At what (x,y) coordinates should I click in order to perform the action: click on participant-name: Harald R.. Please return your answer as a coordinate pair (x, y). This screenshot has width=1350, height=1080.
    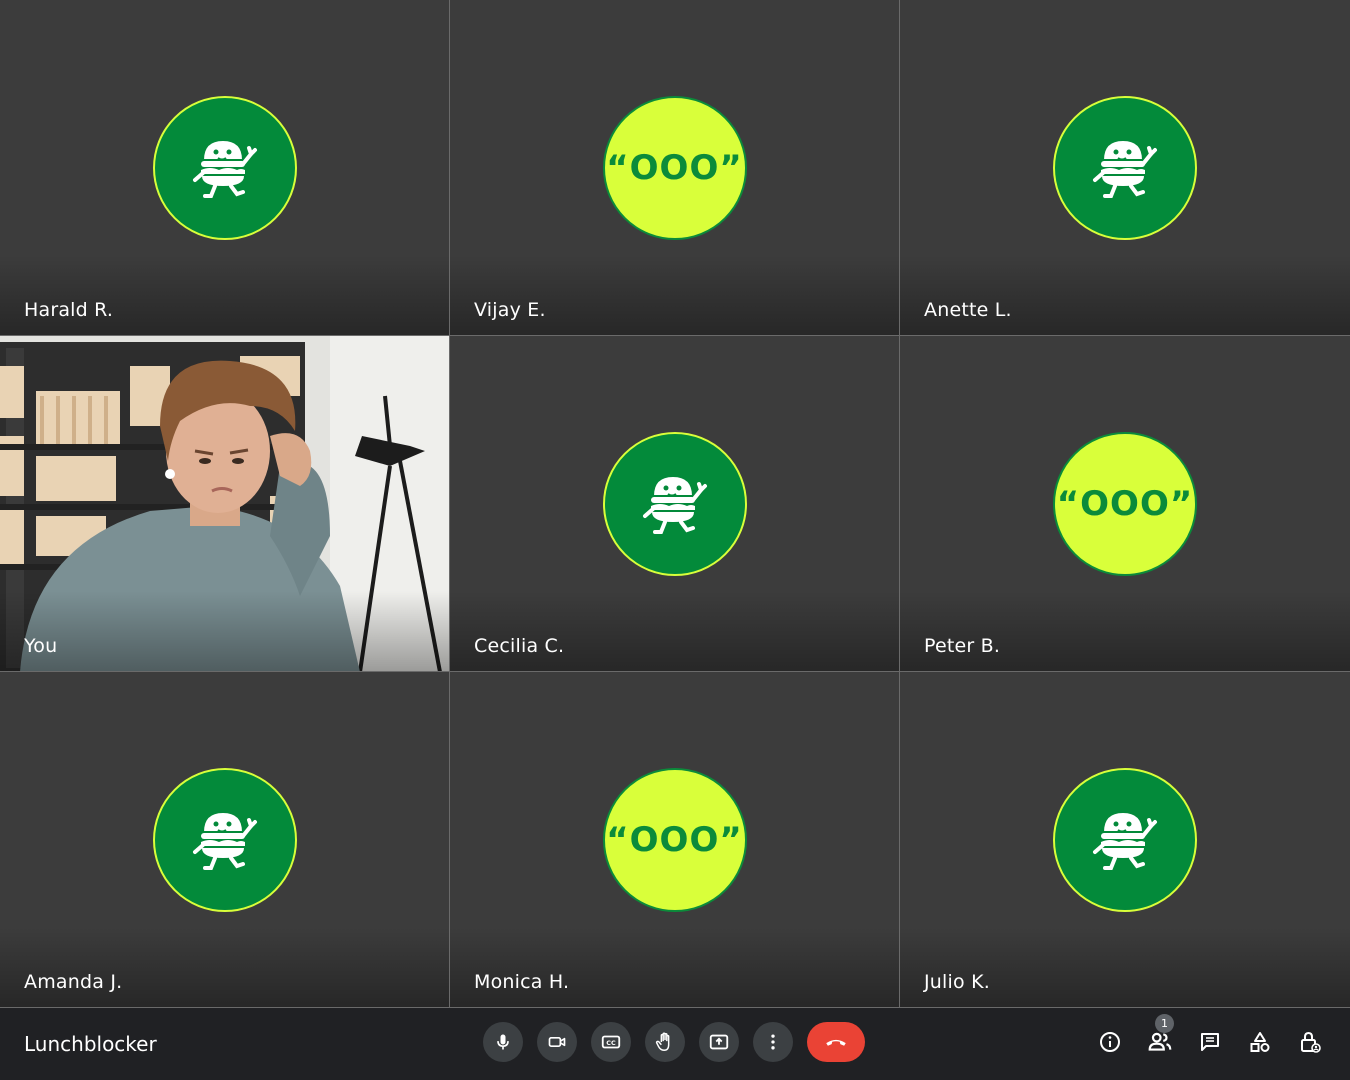
    Looking at the image, I should click on (69, 310).